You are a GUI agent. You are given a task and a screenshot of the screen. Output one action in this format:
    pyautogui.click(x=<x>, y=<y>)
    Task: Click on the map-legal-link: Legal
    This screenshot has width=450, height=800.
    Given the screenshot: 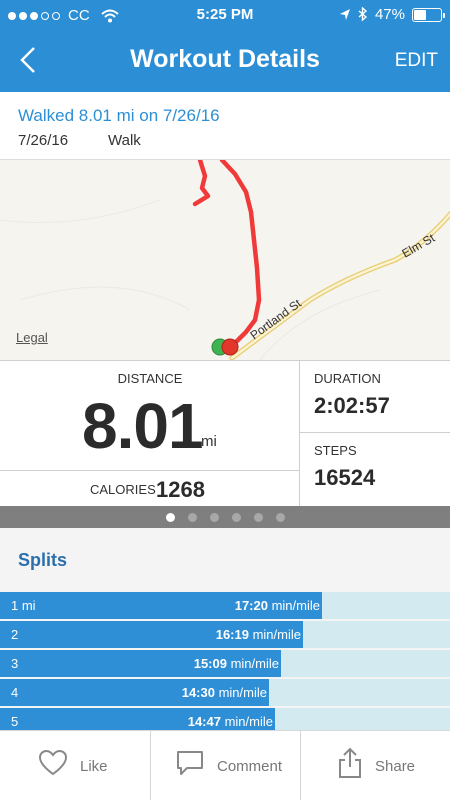 What is the action you would take?
    pyautogui.click(x=32, y=337)
    